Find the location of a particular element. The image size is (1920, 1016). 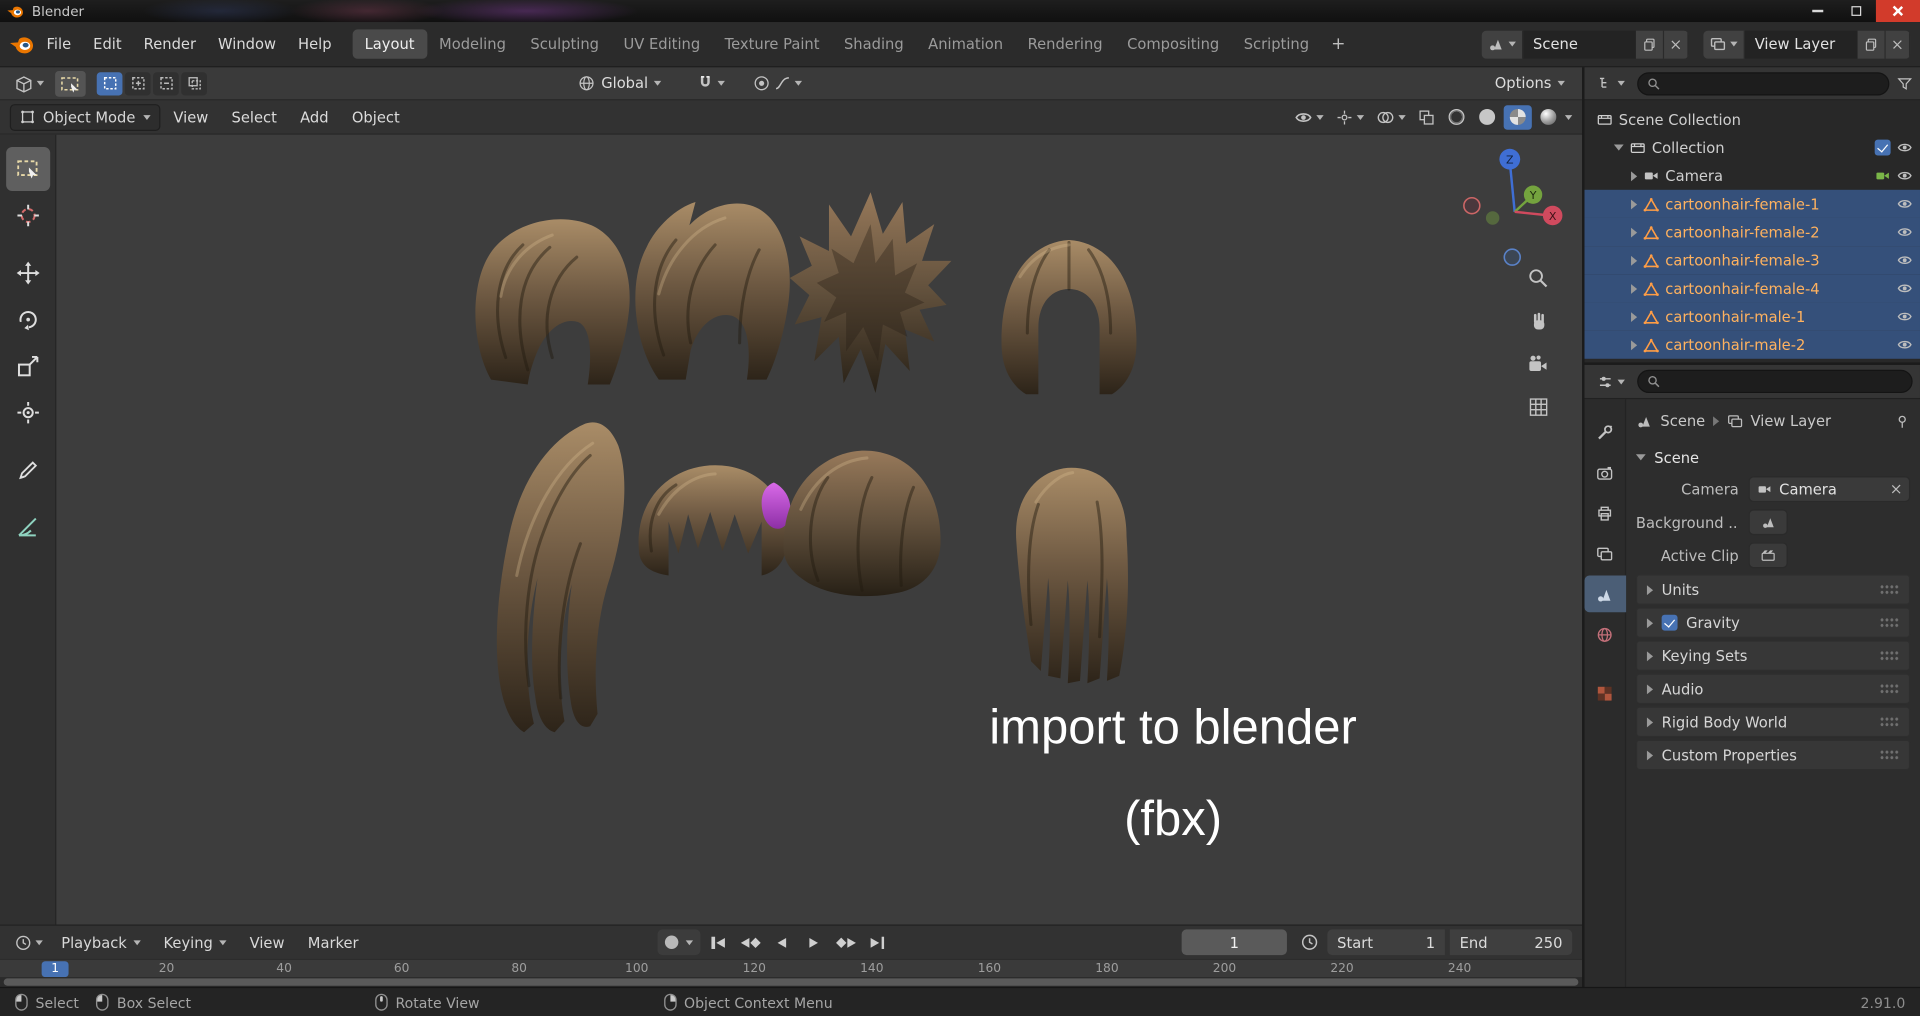

active-tool-button is located at coordinates (70, 83).